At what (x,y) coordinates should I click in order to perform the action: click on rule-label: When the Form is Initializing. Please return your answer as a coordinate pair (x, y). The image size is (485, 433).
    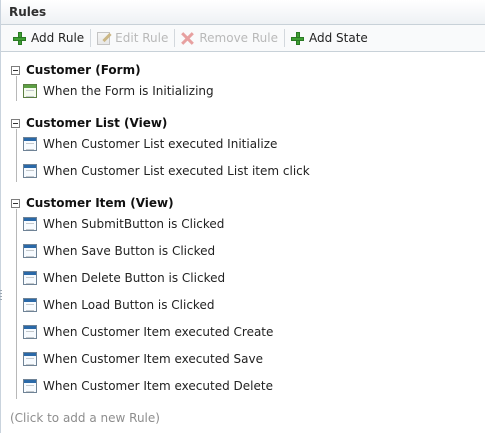
    Looking at the image, I should click on (128, 91).